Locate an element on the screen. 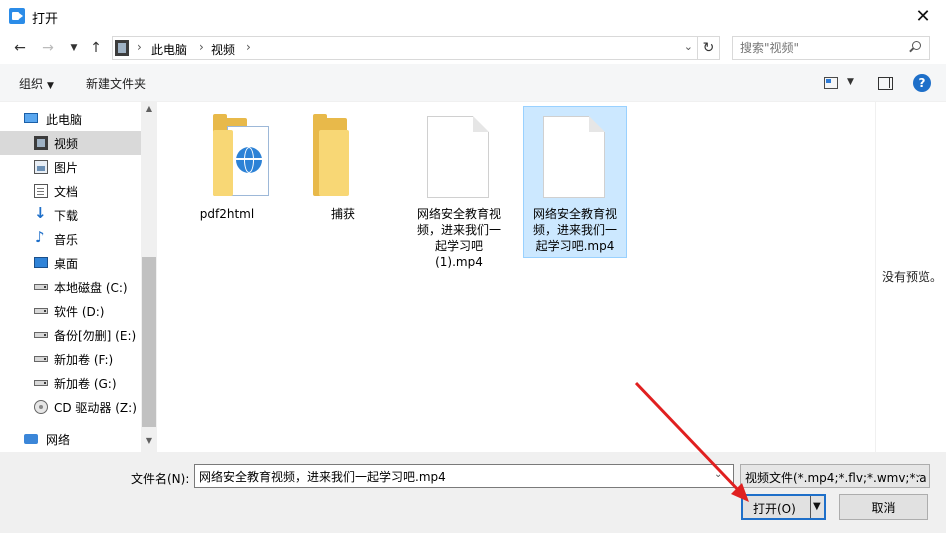 Image resolution: width=946 pixels, height=533 pixels. red-annotation-arrow is located at coordinates (691, 441).